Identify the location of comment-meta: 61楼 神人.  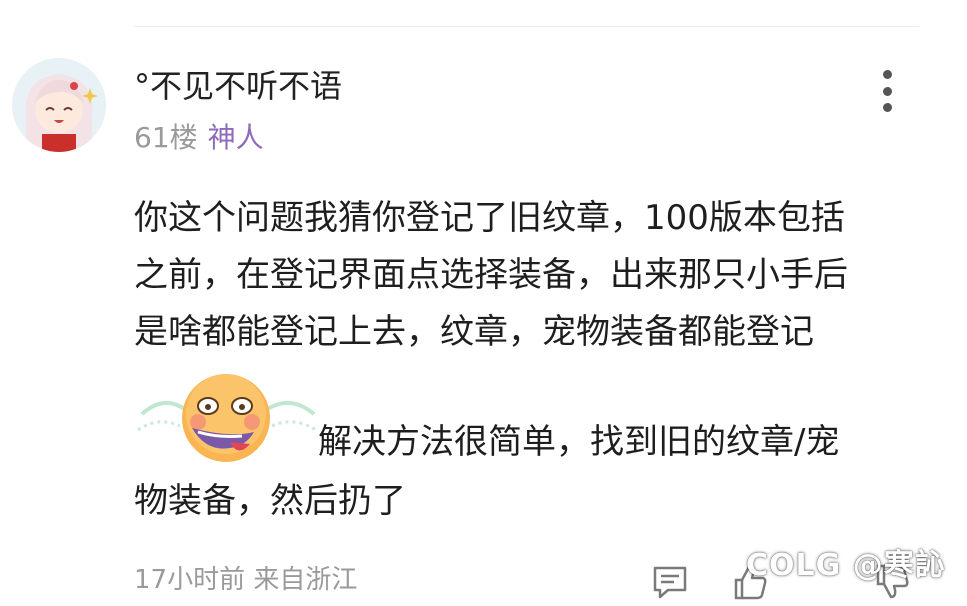
(199, 138).